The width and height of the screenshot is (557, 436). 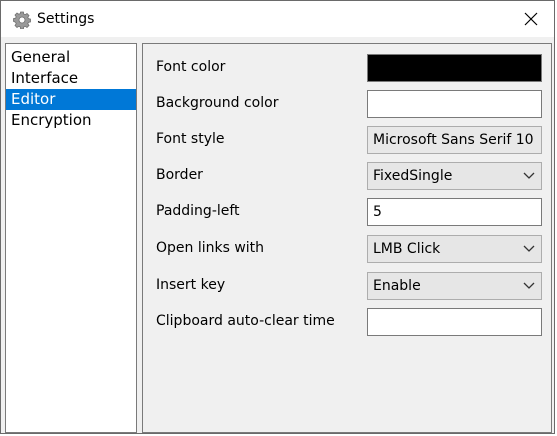 I want to click on nav-item-interface: Interface, so click(x=71, y=78).